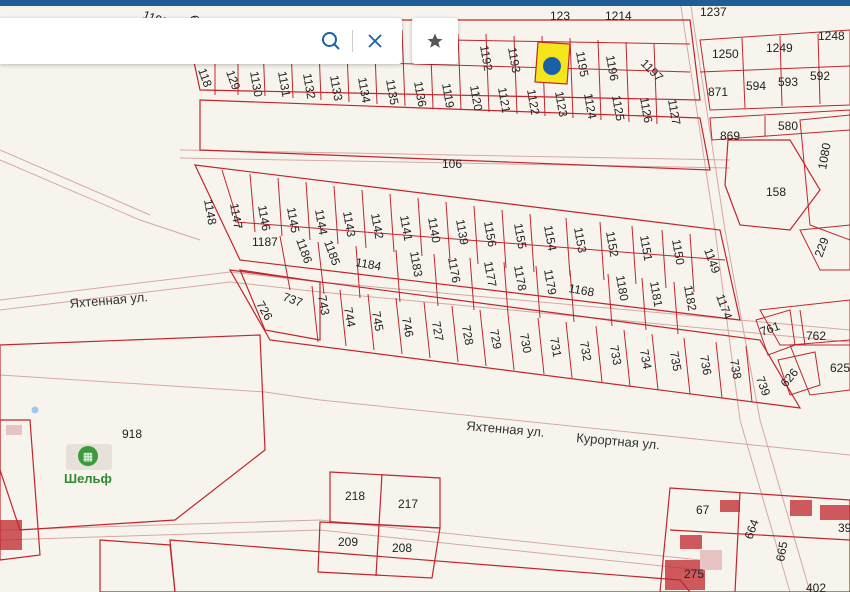  I want to click on svg-text: 733, so click(615, 355).